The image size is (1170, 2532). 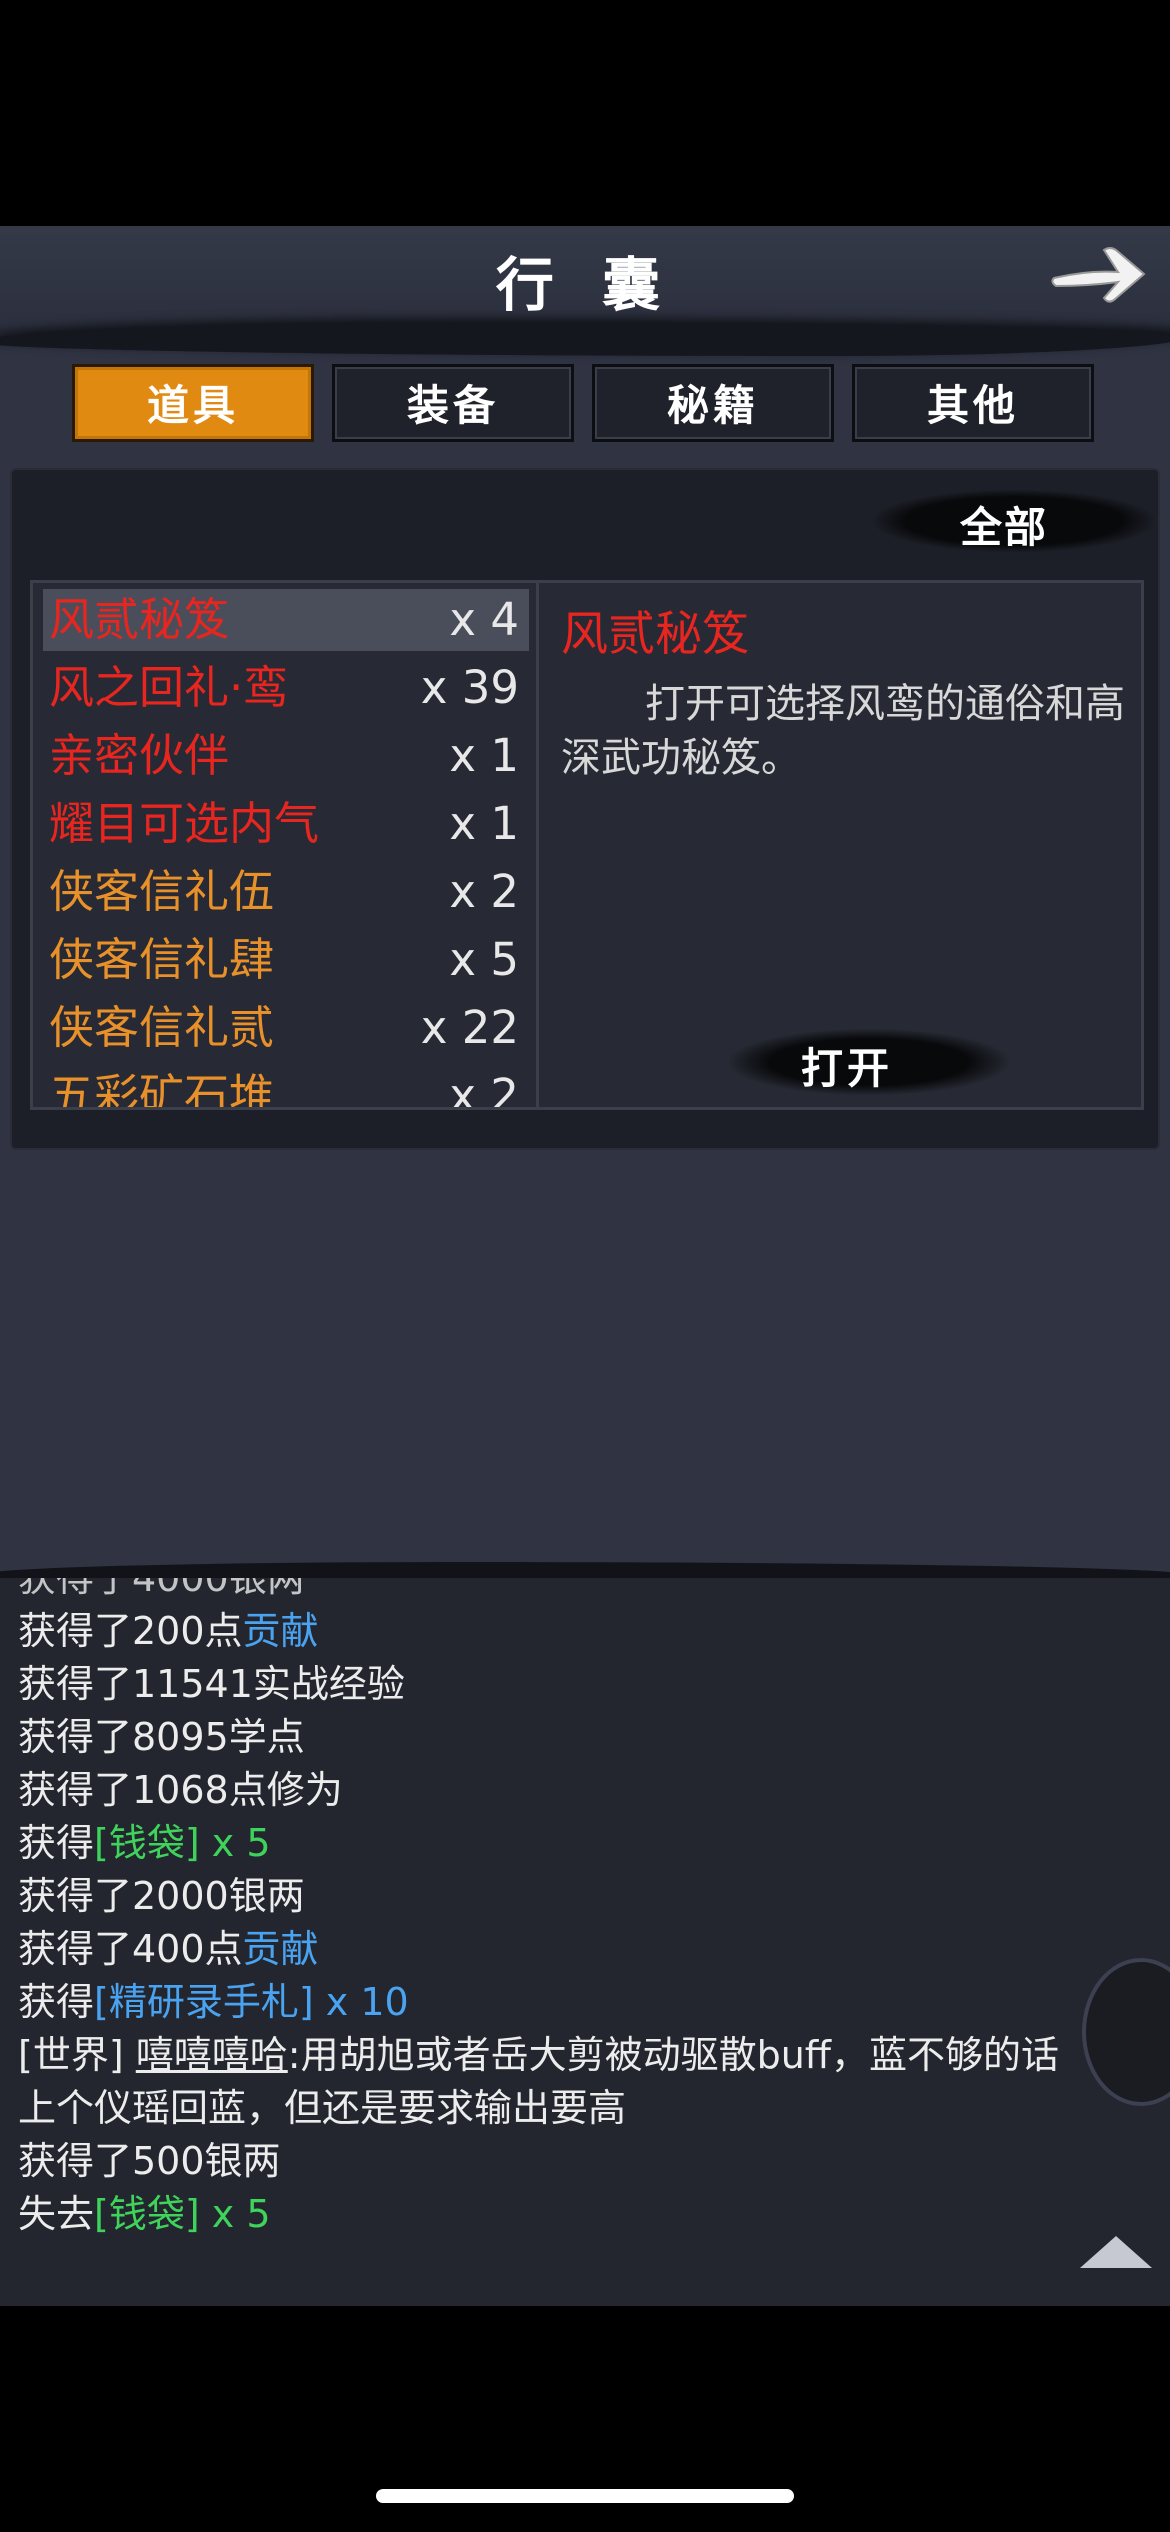 What do you see at coordinates (655, 634) in the screenshot?
I see `detail-title: 风贰秘笈` at bounding box center [655, 634].